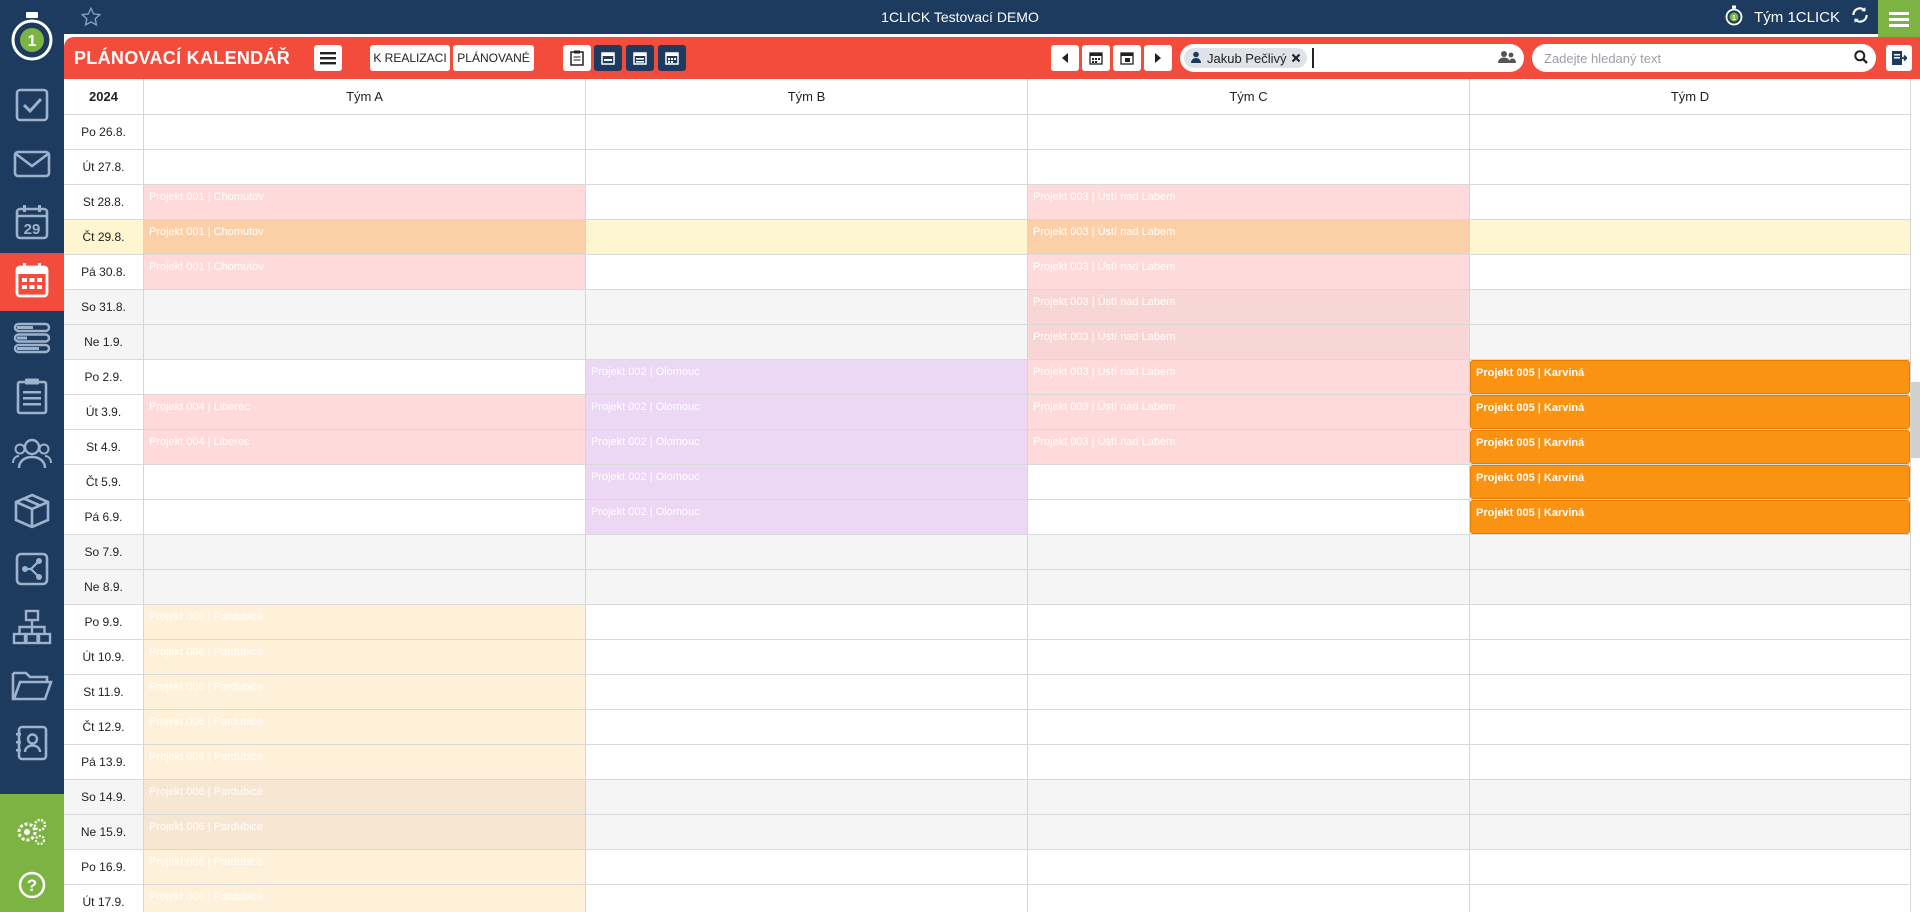 The width and height of the screenshot is (1920, 912). Describe the element at coordinates (1096, 58) in the screenshot. I see `calendar-picker-icon` at that location.